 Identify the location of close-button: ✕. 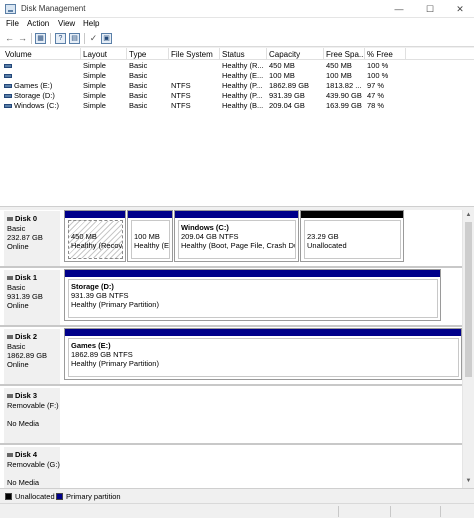
(460, 9).